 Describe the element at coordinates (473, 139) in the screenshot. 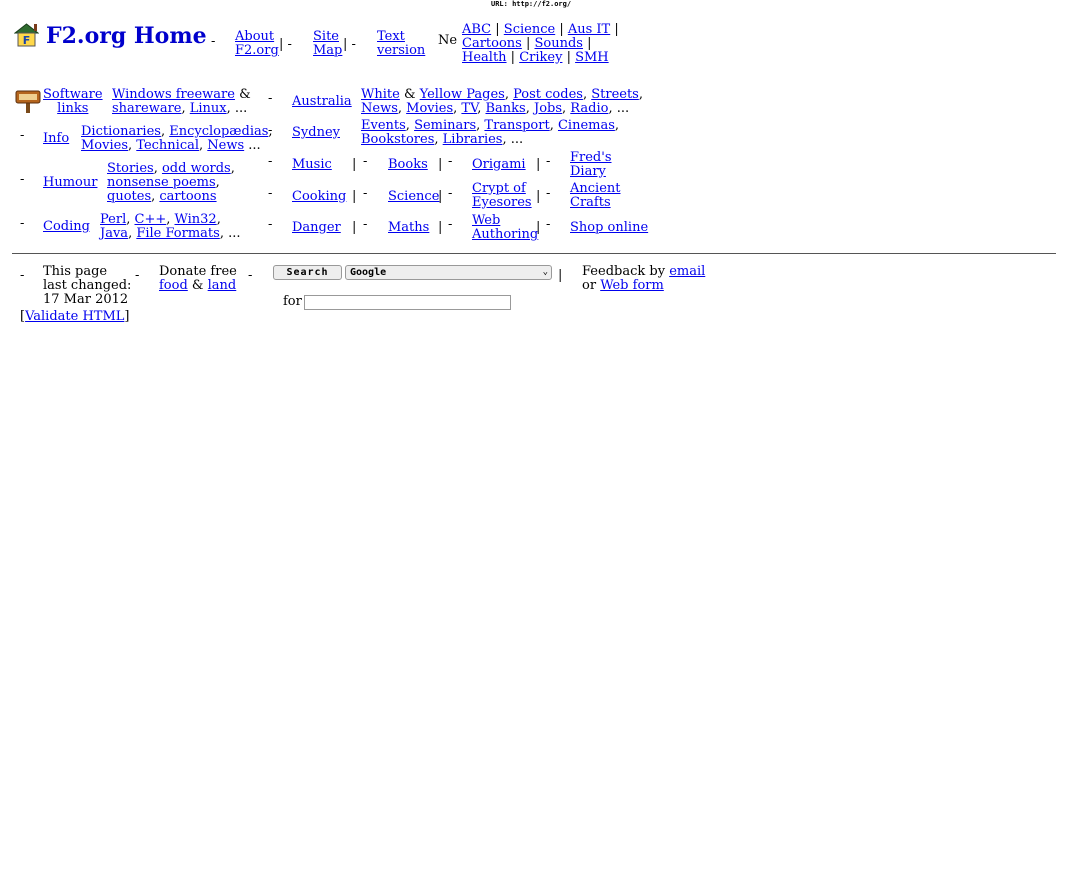

I see `libraries-link: Libraries` at that location.